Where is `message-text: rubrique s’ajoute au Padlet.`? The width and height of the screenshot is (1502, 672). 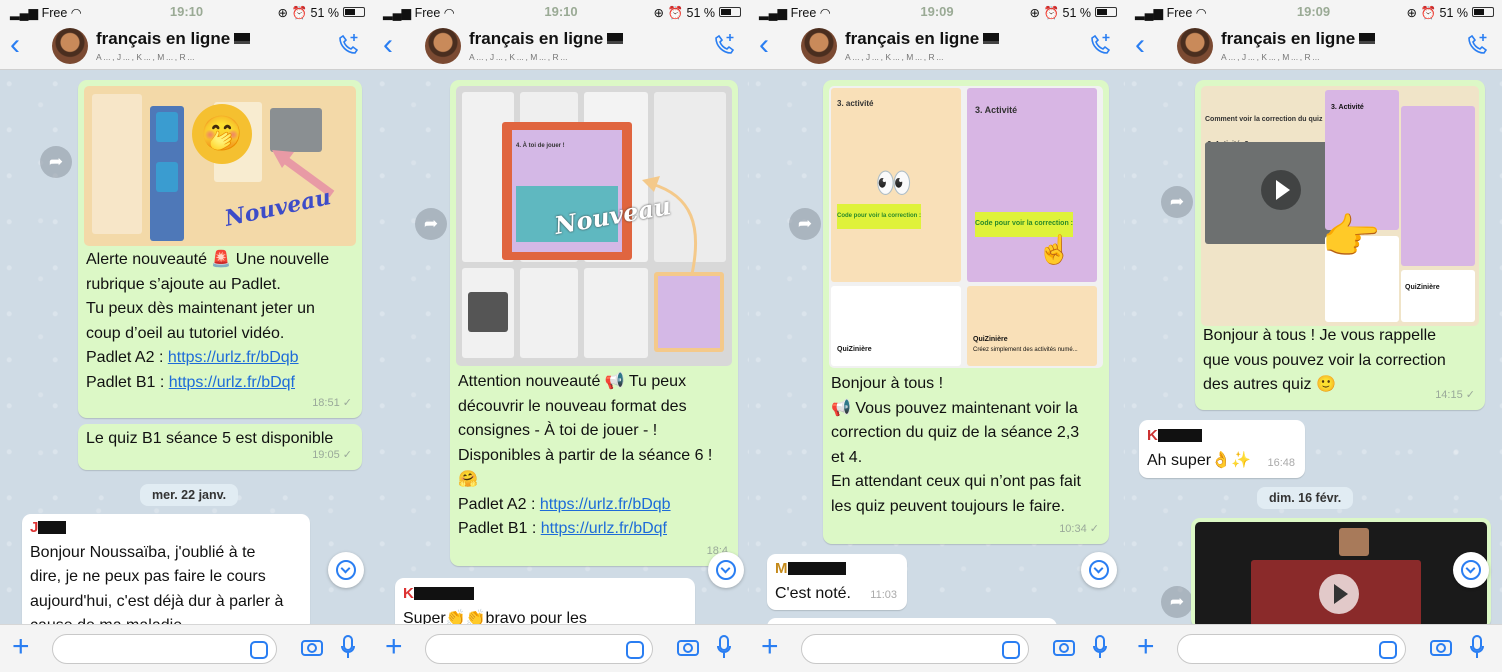 message-text: rubrique s’ajoute au Padlet. is located at coordinates (183, 284).